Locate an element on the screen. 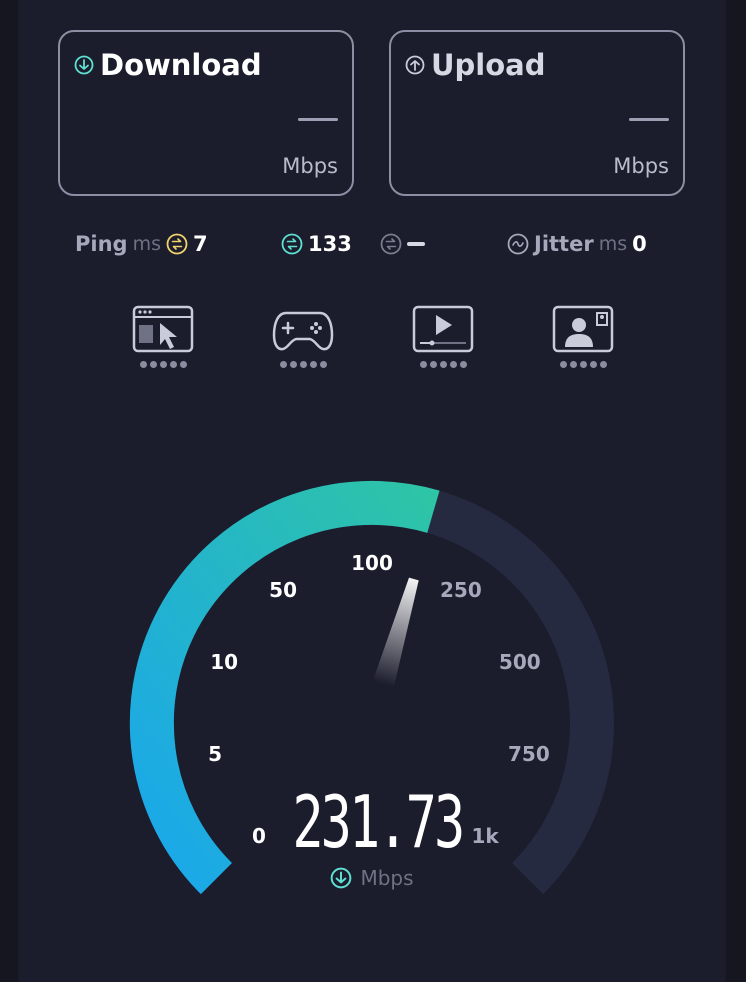 The image size is (746, 982). gauge-tick-label: 50 is located at coordinates (283, 590).